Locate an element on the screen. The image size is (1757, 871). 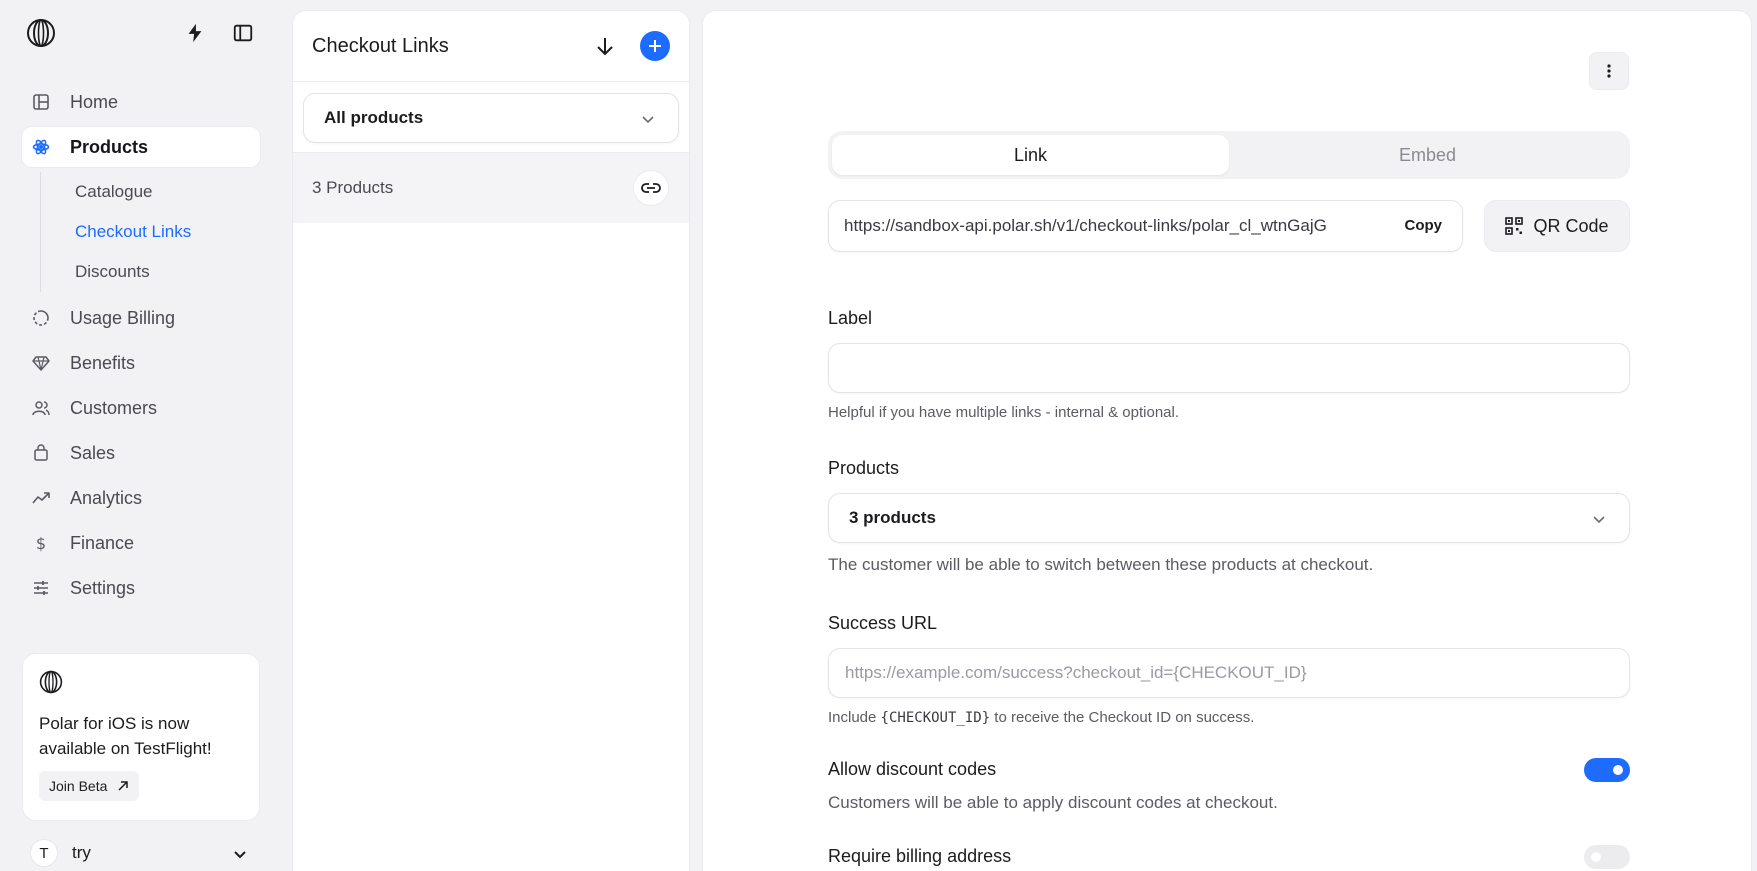
sales-icon is located at coordinates (41, 452).